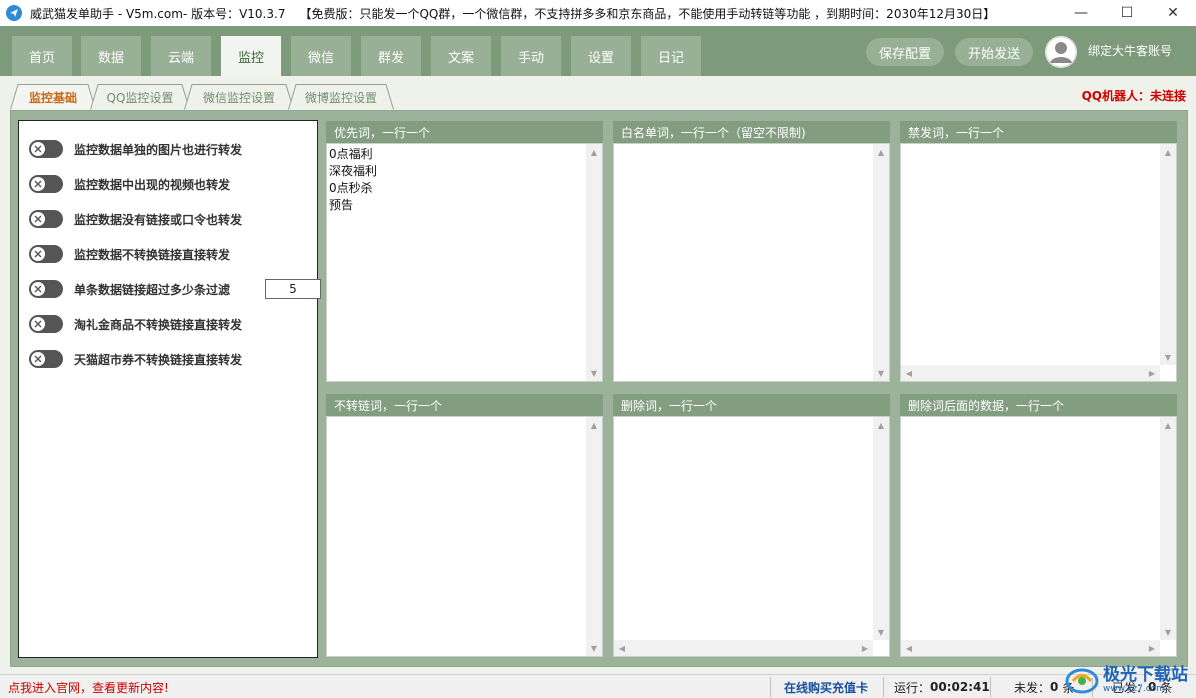 The image size is (1196, 698). I want to click on toggle-label: 天猫超市券不转换链接直接转发, so click(158, 359).